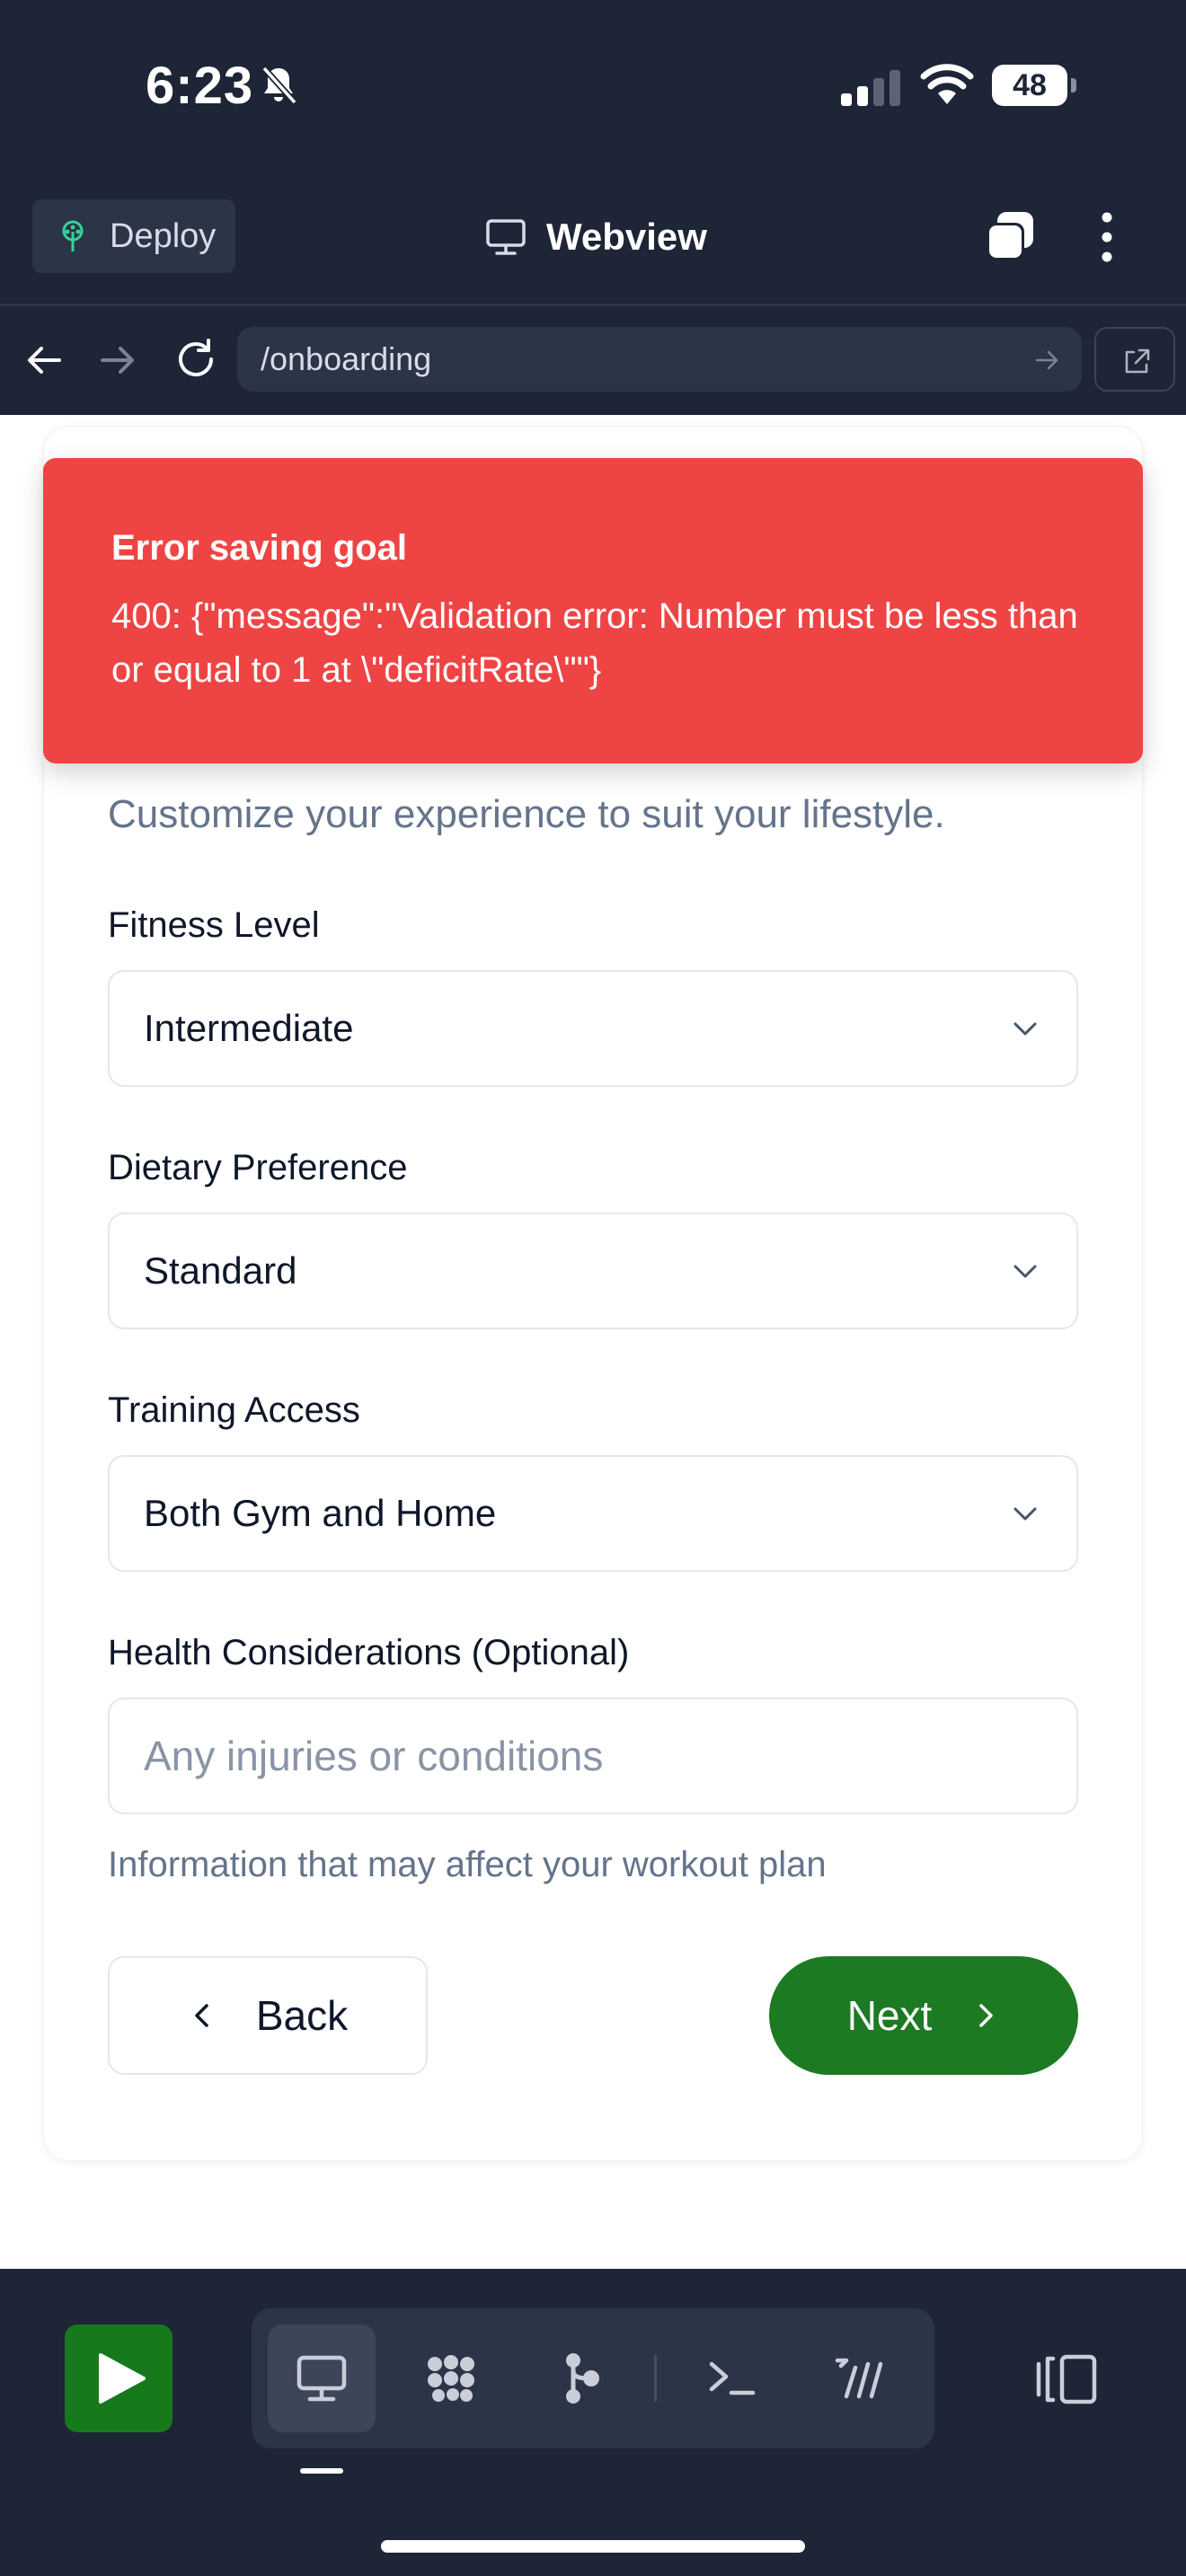 The width and height of the screenshot is (1186, 2576). I want to click on webview-title: Webview, so click(596, 237).